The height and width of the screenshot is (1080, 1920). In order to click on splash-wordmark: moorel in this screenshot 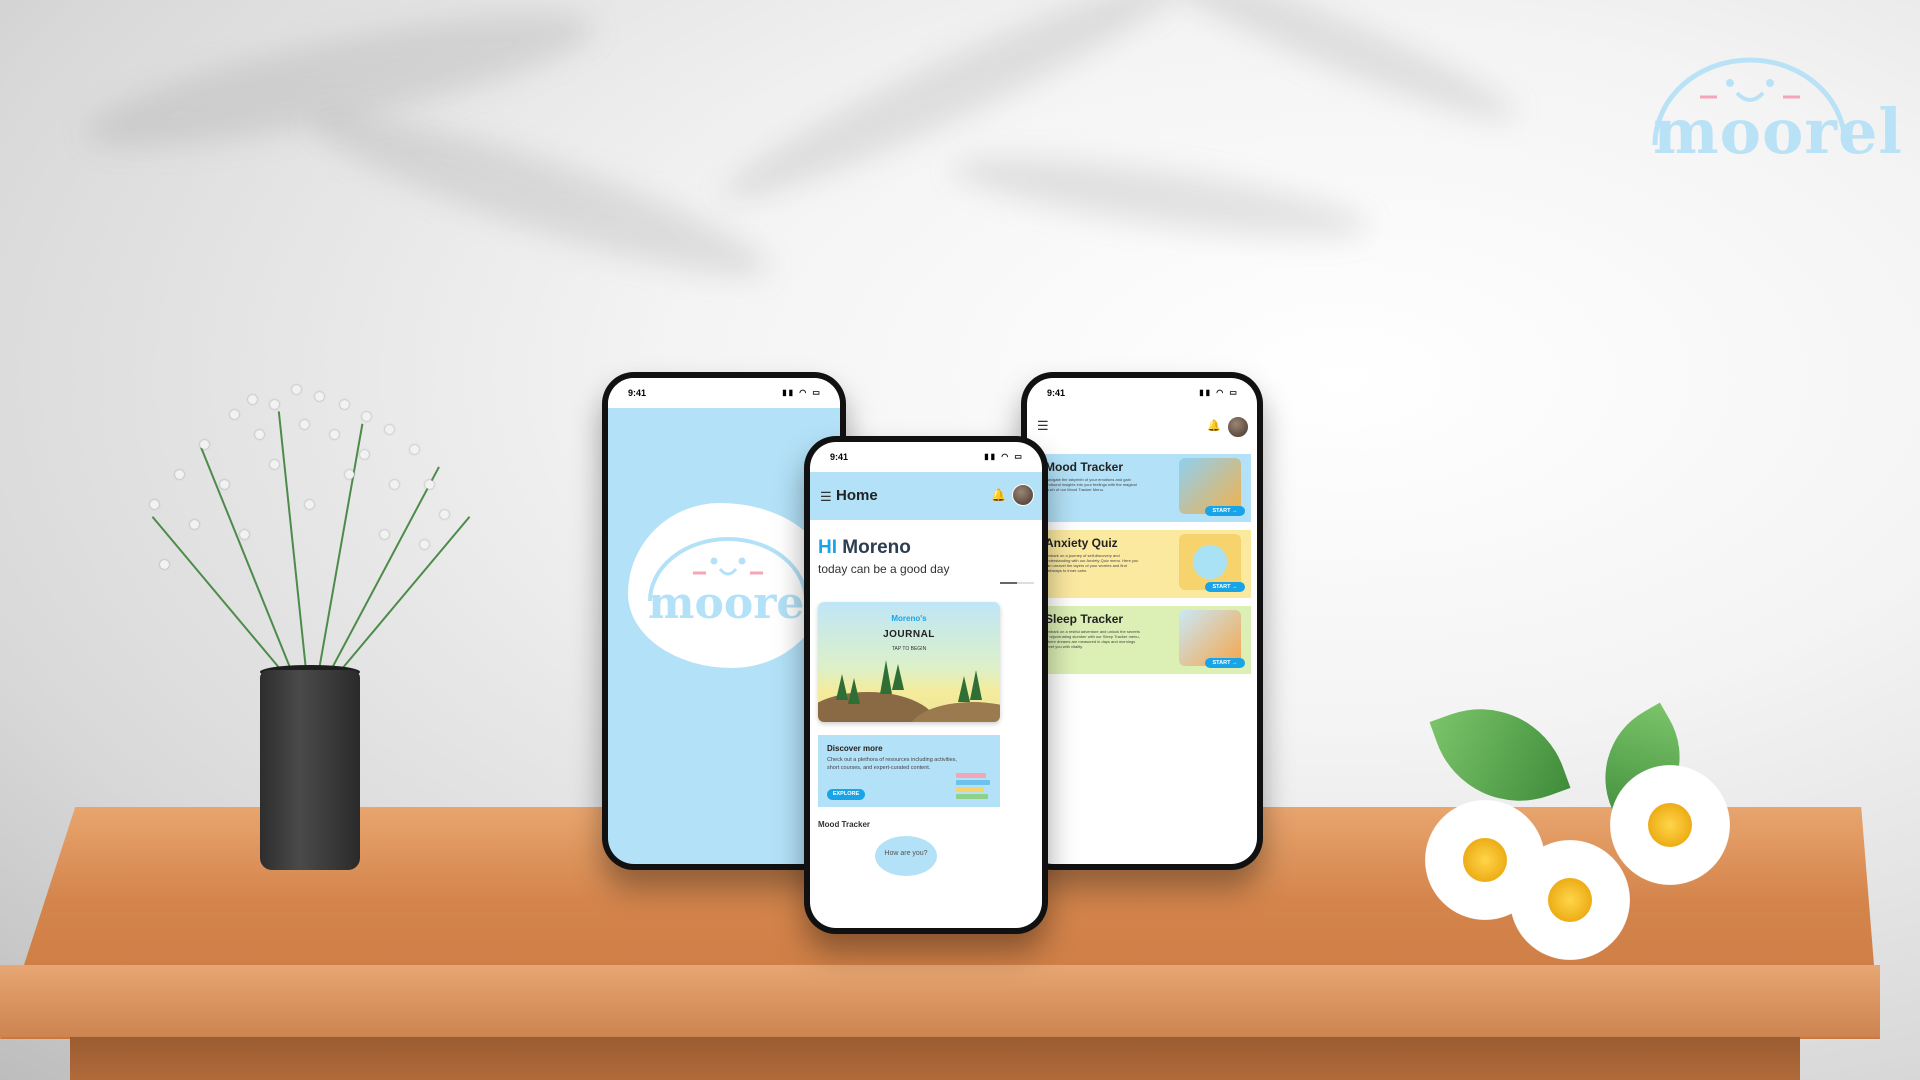, I will do `click(735, 603)`.